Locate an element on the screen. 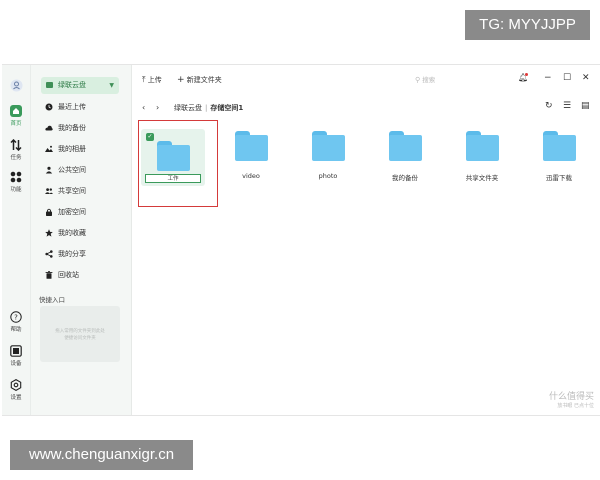  sidebar-item-trash: 回收站 is located at coordinates (62, 275).